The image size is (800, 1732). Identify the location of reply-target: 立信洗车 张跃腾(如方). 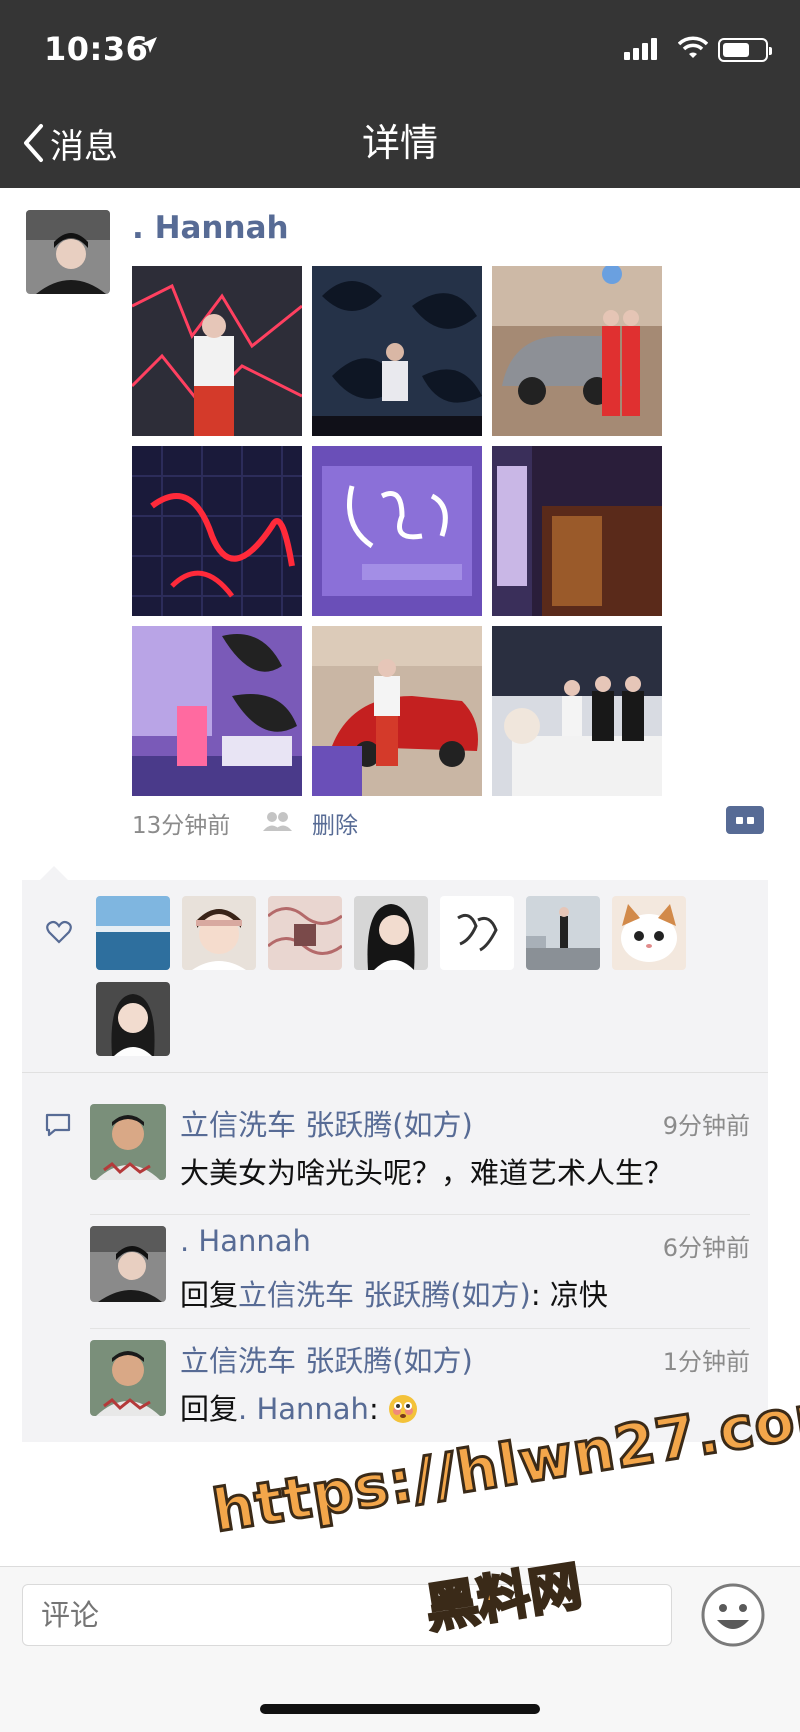
(384, 1295).